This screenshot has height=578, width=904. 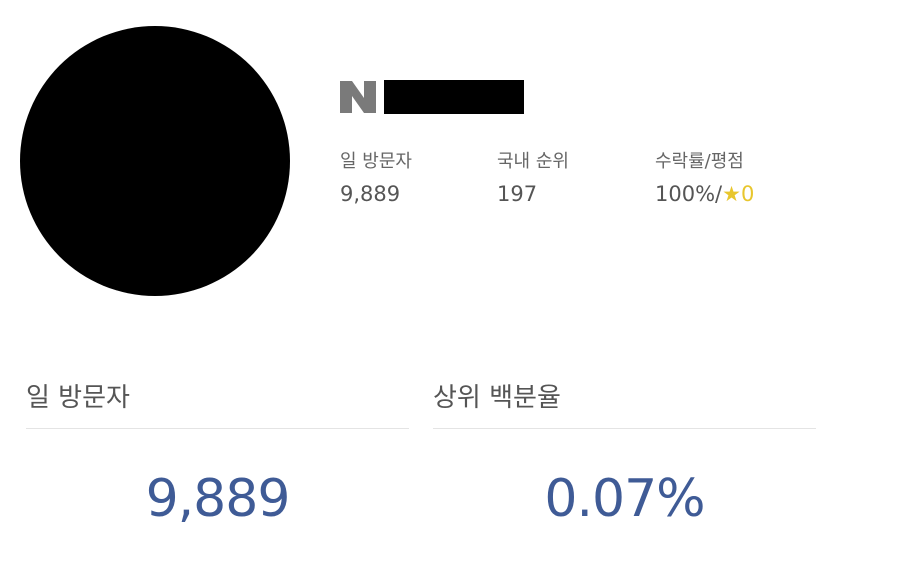 What do you see at coordinates (497, 398) in the screenshot?
I see `panel-title: 상위 백분율` at bounding box center [497, 398].